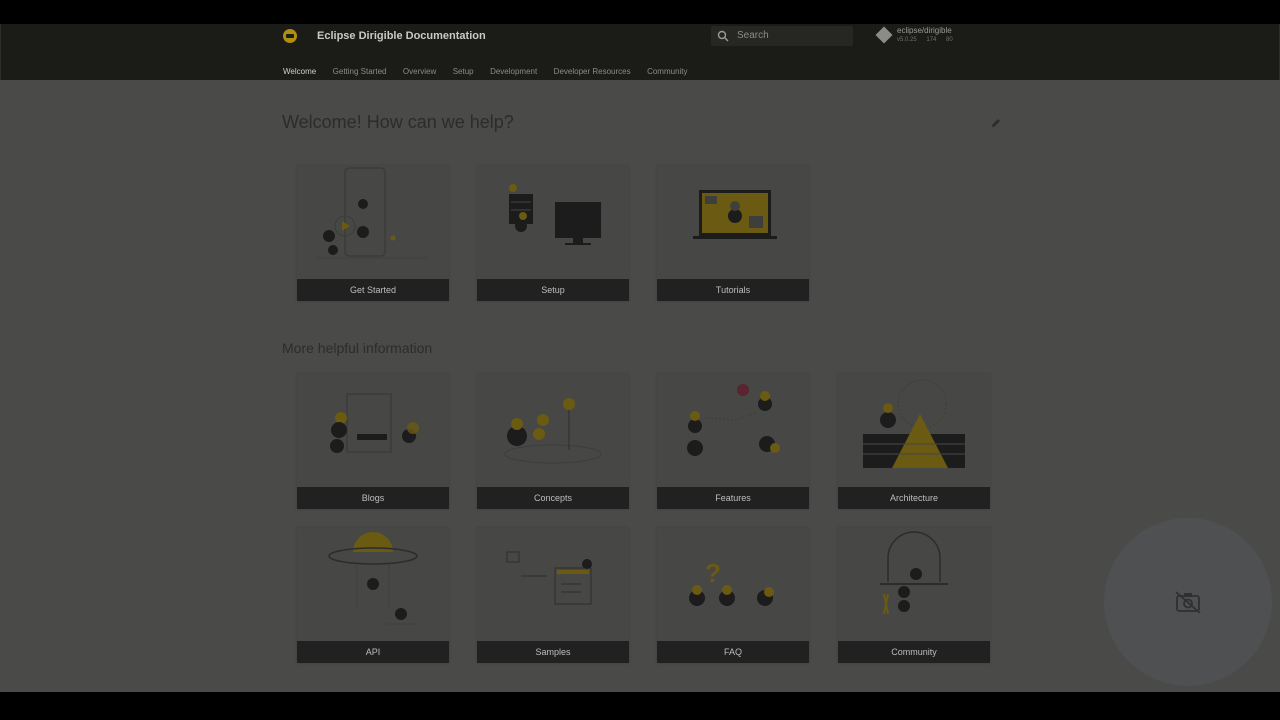 The height and width of the screenshot is (720, 1280). Describe the element at coordinates (914, 423) in the screenshot. I see `architecture-illustration-icon` at that location.